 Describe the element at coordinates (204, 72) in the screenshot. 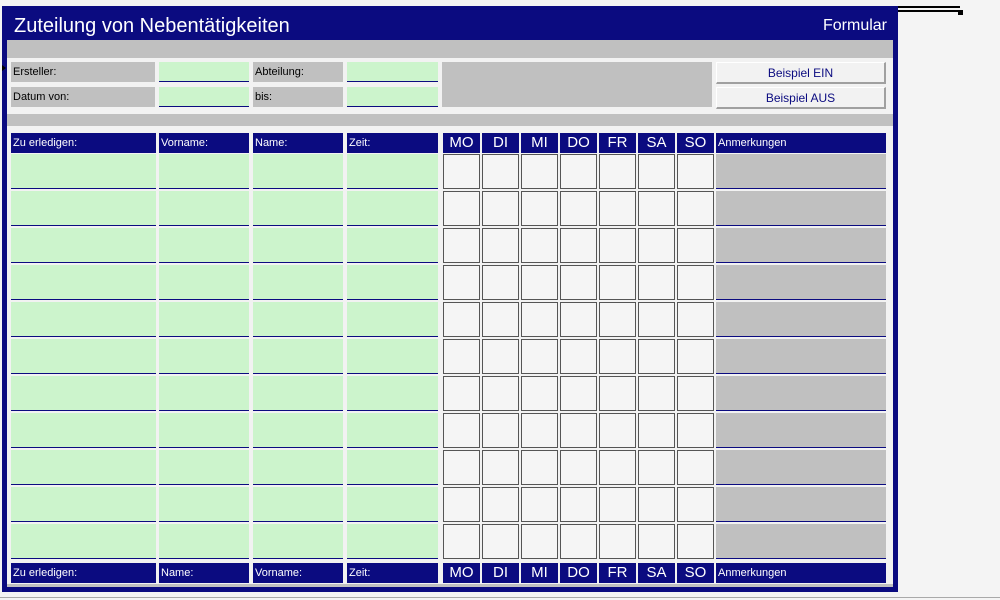

I see `ersteller-field` at that location.